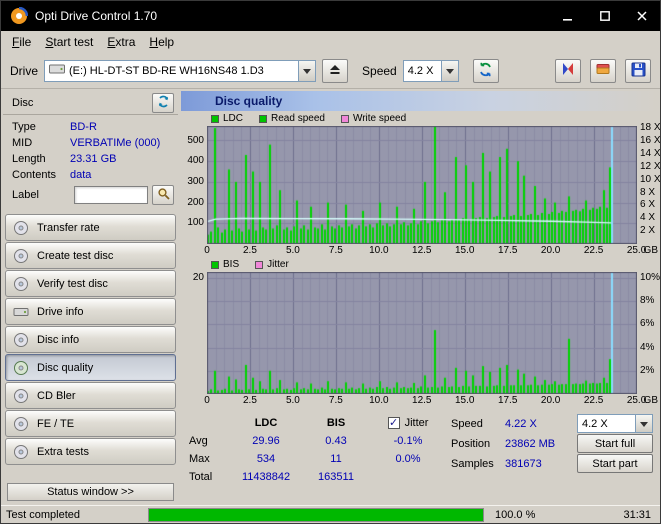 The image size is (661, 524). What do you see at coordinates (198, 277) in the screenshot?
I see `axis-tick-label: 20` at bounding box center [198, 277].